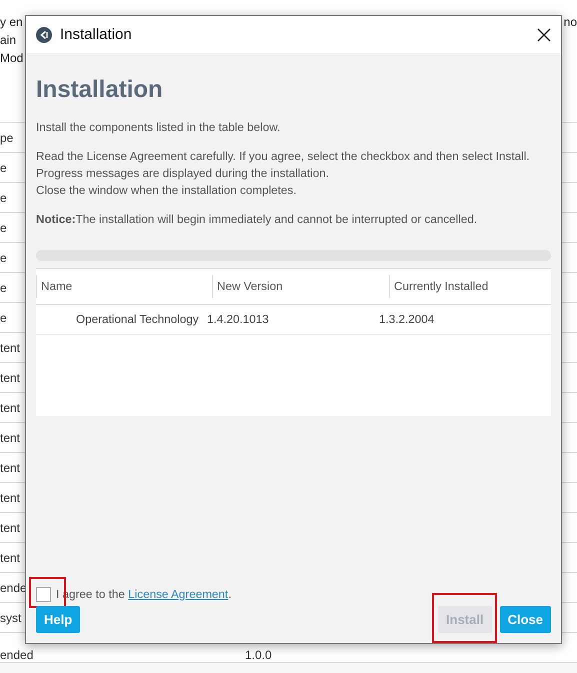 This screenshot has width=577, height=673. Describe the element at coordinates (159, 128) in the screenshot. I see `instruction-text: Install the components listed in the table below.` at that location.